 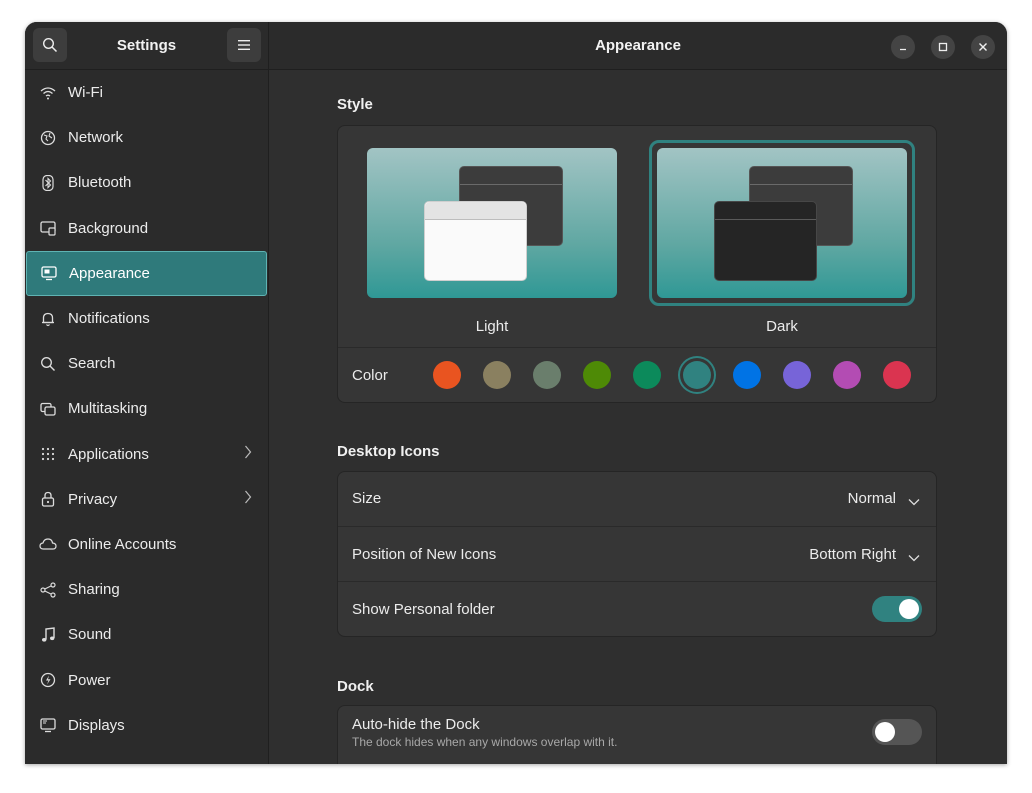 What do you see at coordinates (94, 590) in the screenshot?
I see `sidebar-item-label: Sharing` at bounding box center [94, 590].